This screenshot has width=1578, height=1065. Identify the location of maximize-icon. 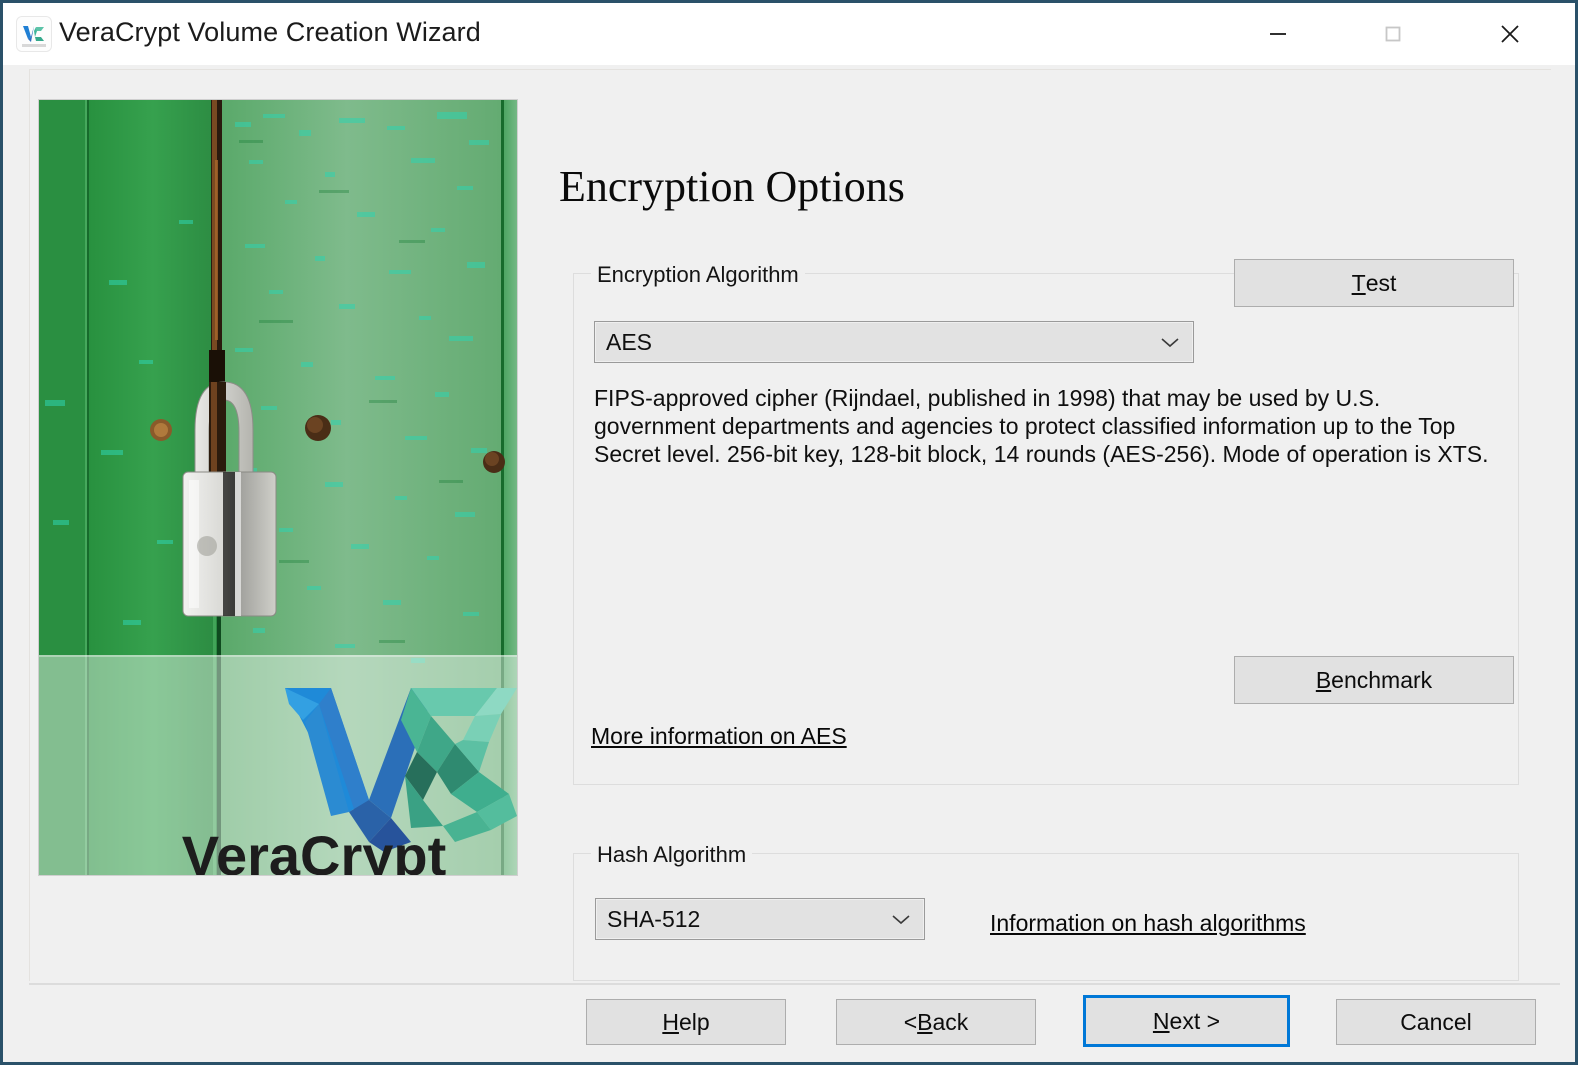
(1393, 33).